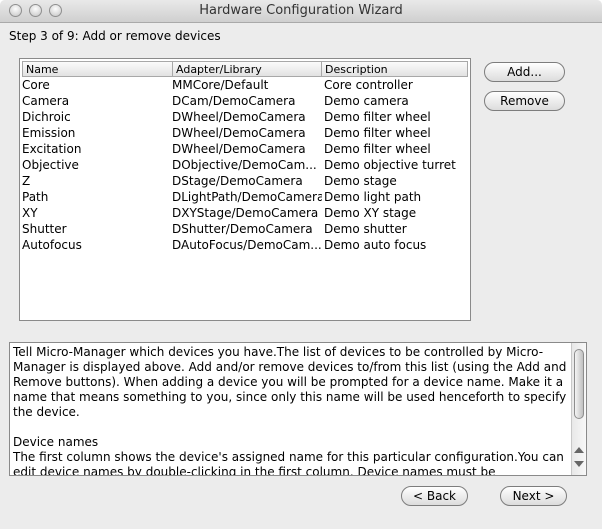 This screenshot has height=529, width=602. I want to click on table-row: Camera DCam/DemoCamera Demo camera, so click(245, 102).